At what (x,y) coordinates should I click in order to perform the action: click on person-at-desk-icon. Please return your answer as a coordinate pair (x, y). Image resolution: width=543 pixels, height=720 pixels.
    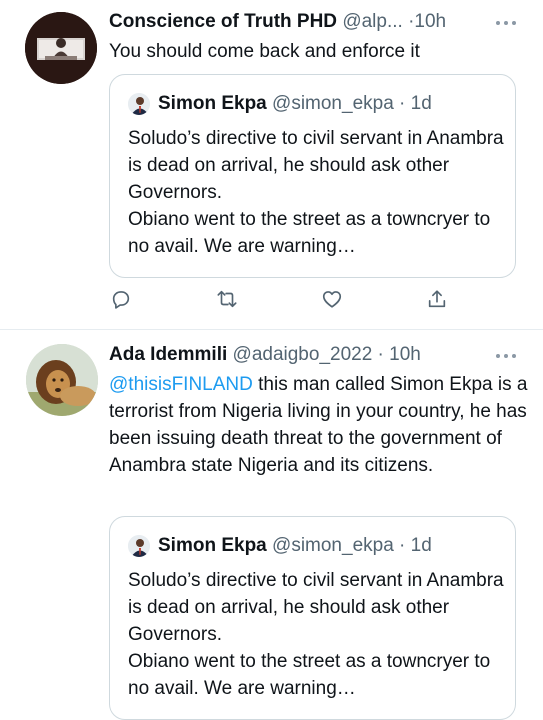
    Looking at the image, I should click on (61, 48).